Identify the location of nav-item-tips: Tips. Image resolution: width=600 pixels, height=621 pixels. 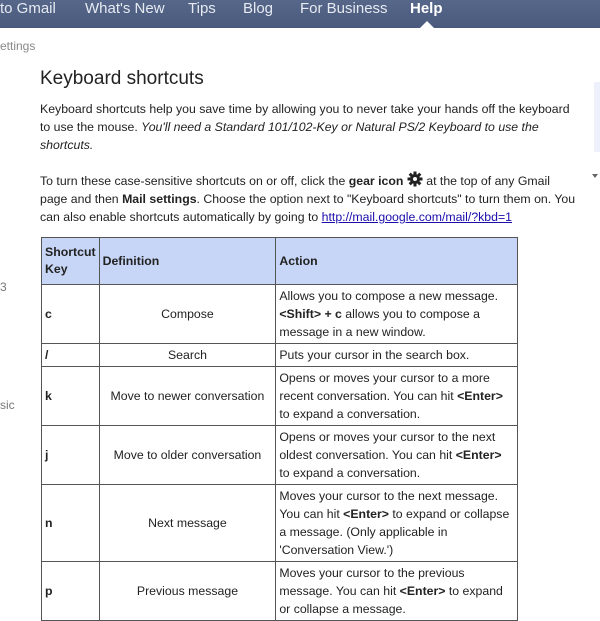
(202, 11).